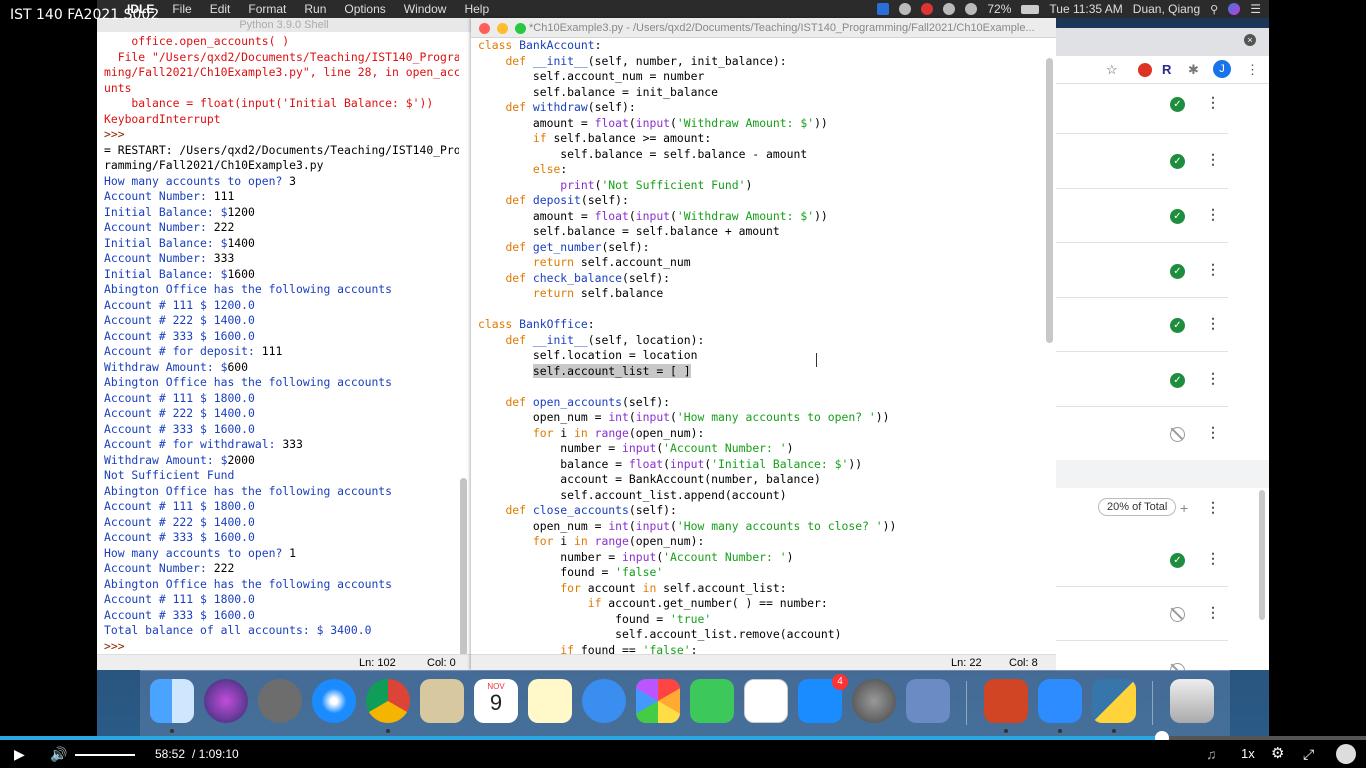 This screenshot has width=1366, height=768. I want to click on volume-icon: 🔊, so click(58, 754).